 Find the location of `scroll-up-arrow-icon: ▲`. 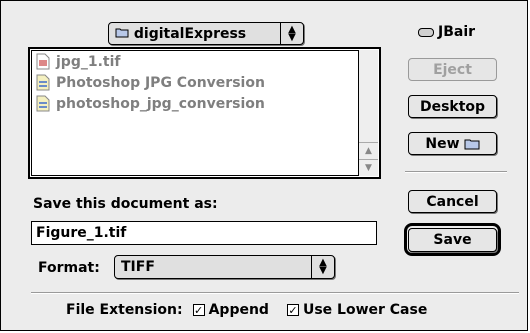

scroll-up-arrow-icon: ▲ is located at coordinates (368, 150).